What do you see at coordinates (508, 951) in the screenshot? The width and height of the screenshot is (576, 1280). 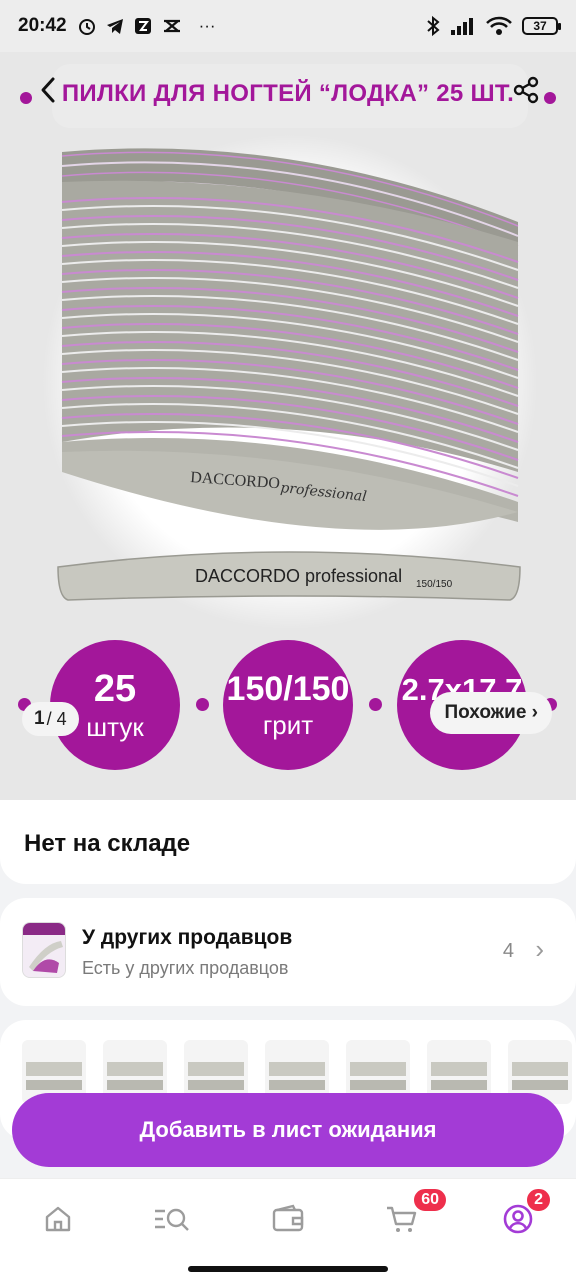 I see `other-sellers-count: 4` at bounding box center [508, 951].